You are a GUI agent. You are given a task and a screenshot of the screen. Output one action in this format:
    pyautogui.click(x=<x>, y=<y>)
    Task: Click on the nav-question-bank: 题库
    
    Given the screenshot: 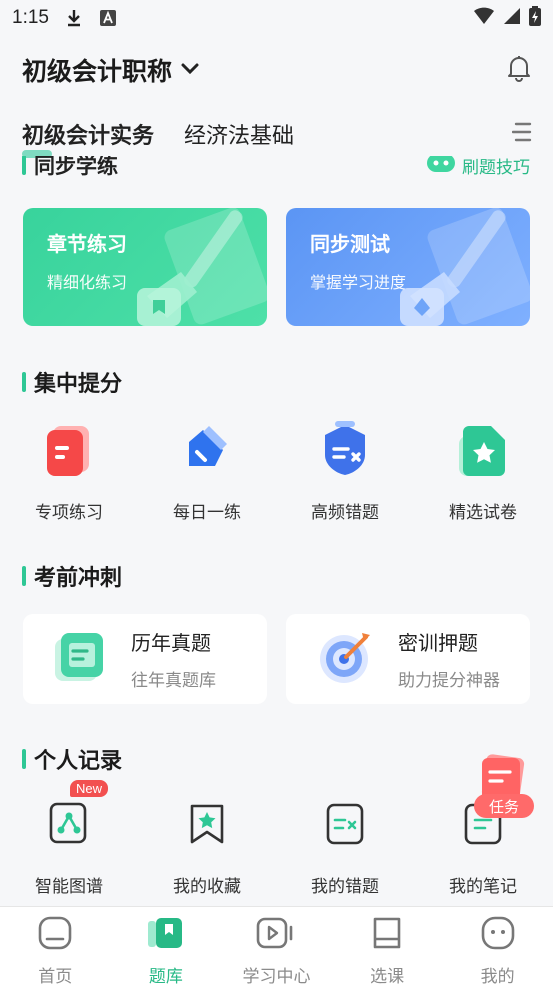 What is the action you would take?
    pyautogui.click(x=166, y=945)
    